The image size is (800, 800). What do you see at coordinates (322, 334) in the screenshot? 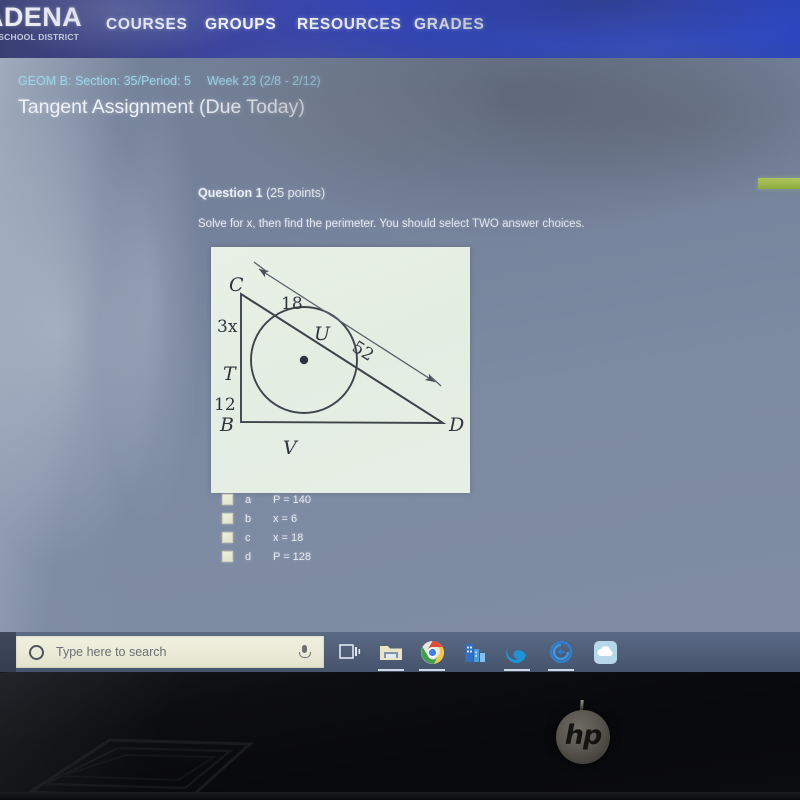
I see `label-U: U` at bounding box center [322, 334].